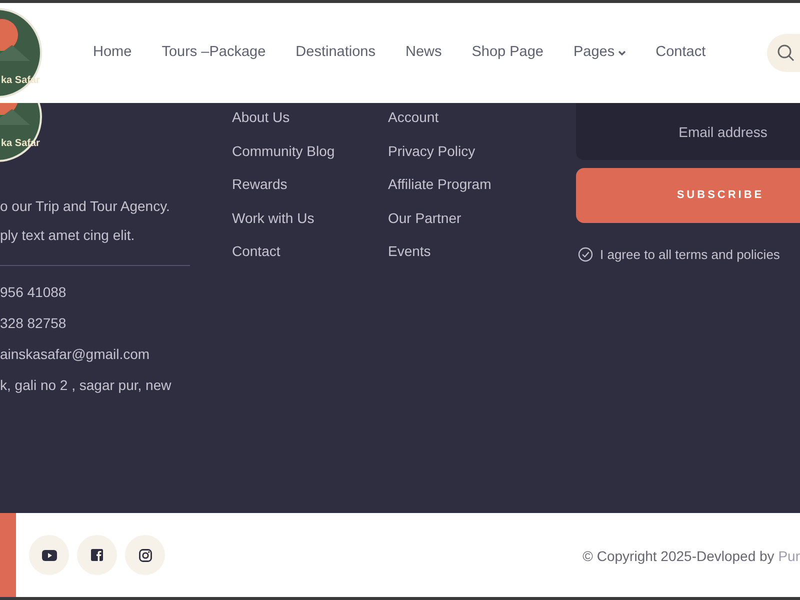 Image resolution: width=800 pixels, height=600 pixels. What do you see at coordinates (261, 117) in the screenshot?
I see `footer-link: About Us` at bounding box center [261, 117].